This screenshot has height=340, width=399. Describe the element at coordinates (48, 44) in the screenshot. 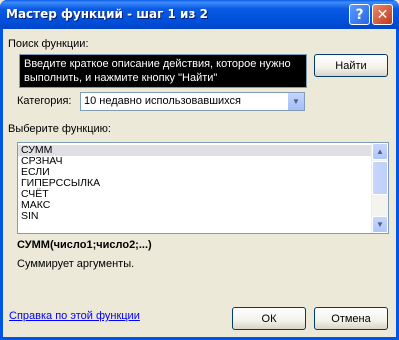

I see `search-label: Поиск функции:` at that location.